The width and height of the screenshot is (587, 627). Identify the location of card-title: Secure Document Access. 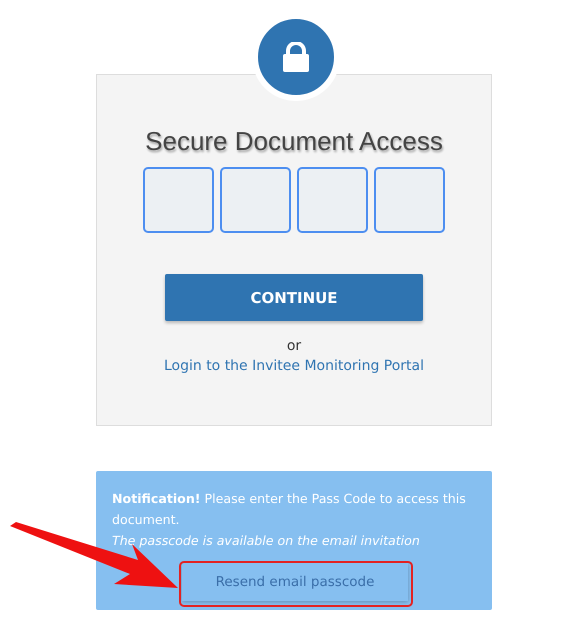
(294, 141).